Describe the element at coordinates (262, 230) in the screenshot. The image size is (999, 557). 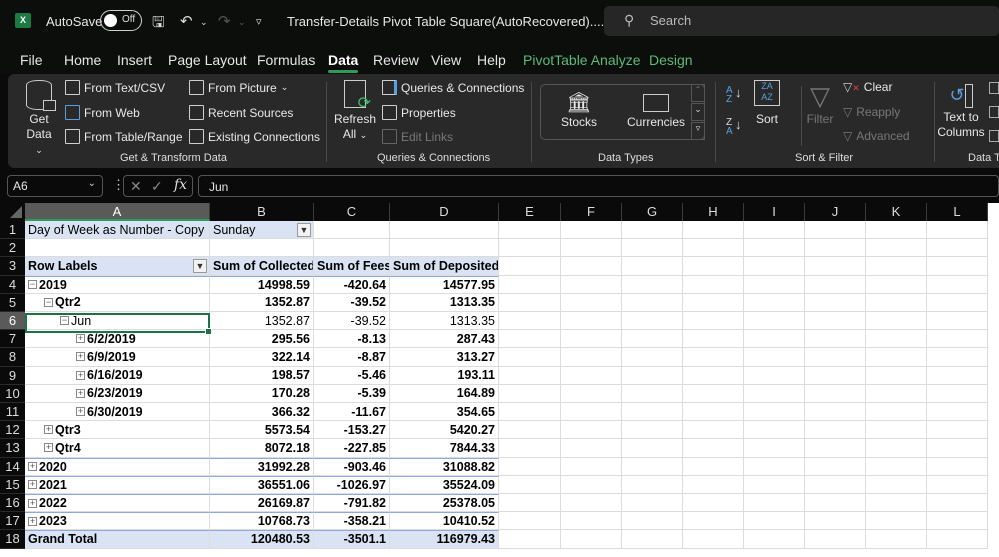
I see `pivot-filter-value: Sunday ▼` at that location.